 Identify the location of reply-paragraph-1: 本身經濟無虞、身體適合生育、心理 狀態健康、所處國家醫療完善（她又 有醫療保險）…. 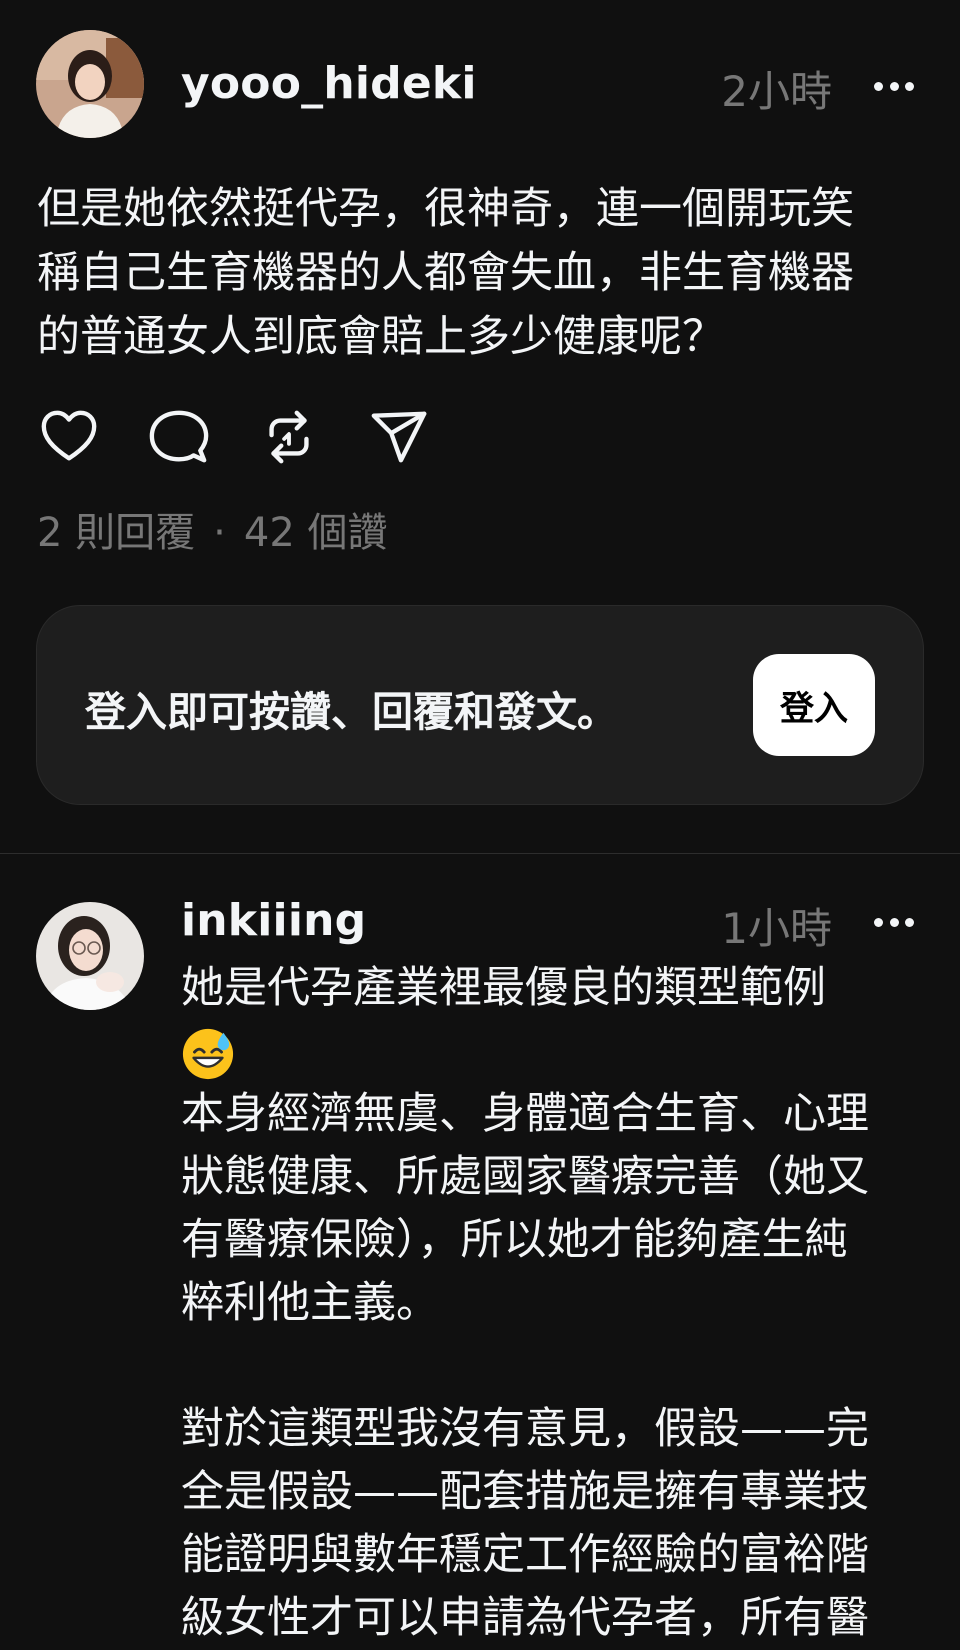
(525, 1208).